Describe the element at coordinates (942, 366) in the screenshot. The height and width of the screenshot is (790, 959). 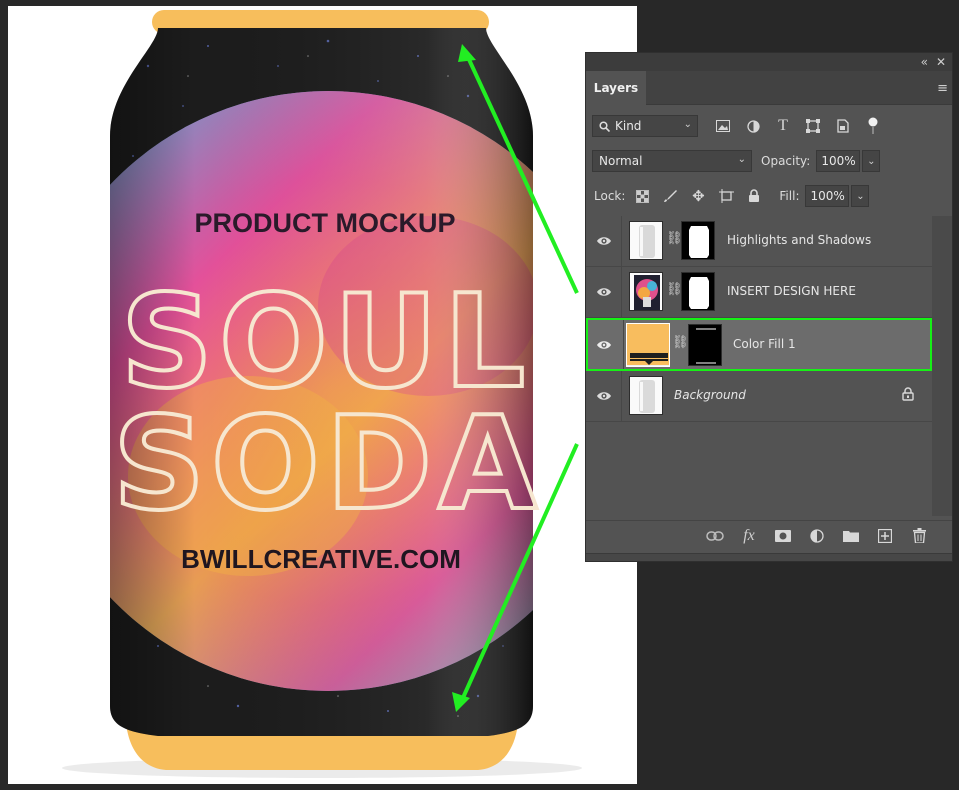
I see `layer-list-scrollbar` at that location.